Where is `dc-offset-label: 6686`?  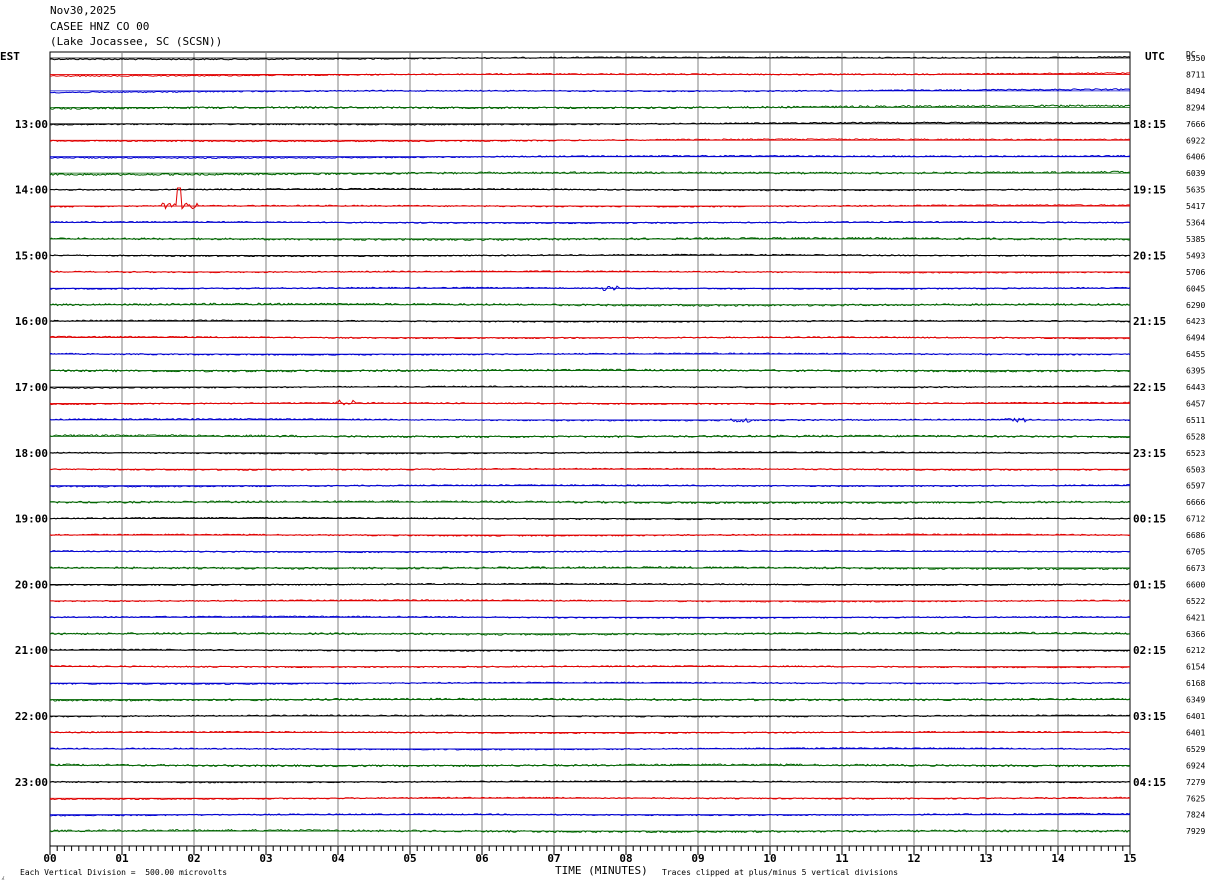 dc-offset-label: 6686 is located at coordinates (1195, 535).